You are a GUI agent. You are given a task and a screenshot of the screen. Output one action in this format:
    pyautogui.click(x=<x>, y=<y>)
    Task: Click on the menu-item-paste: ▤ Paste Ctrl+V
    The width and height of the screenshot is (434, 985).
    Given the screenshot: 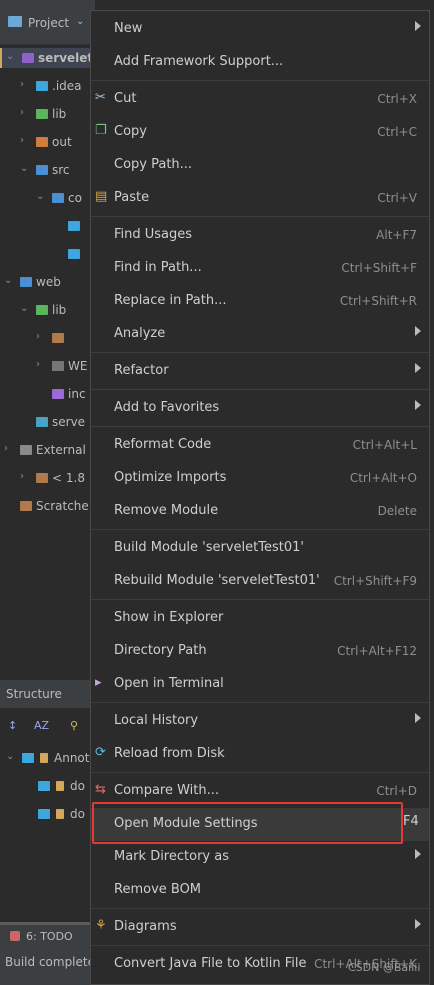 What is the action you would take?
    pyautogui.click(x=260, y=198)
    